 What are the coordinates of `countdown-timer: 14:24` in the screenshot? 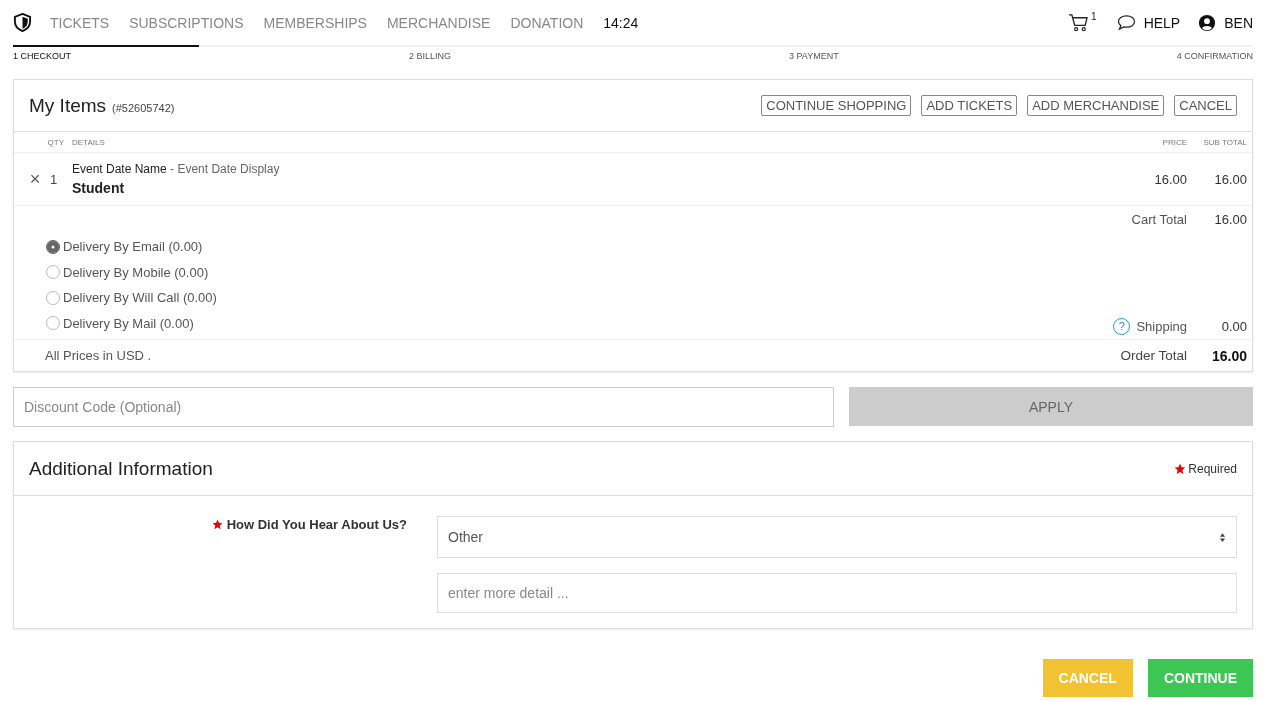 It's located at (621, 22).